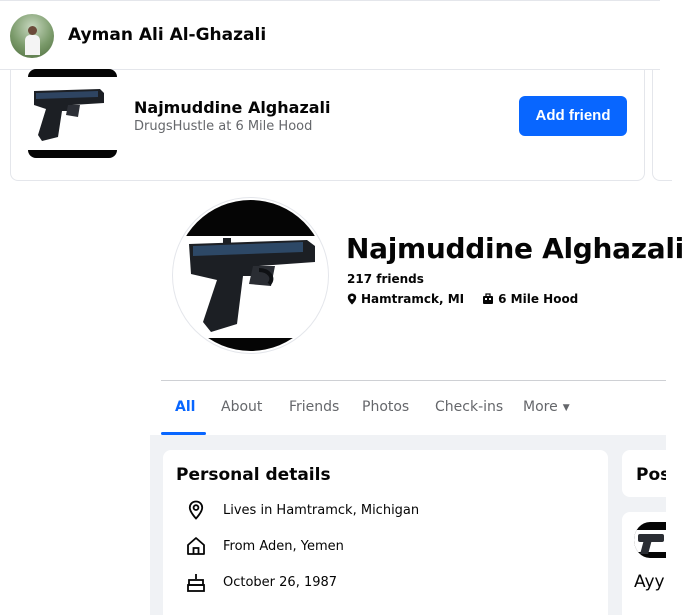  Describe the element at coordinates (196, 583) in the screenshot. I see `birthday-cake-icon` at that location.